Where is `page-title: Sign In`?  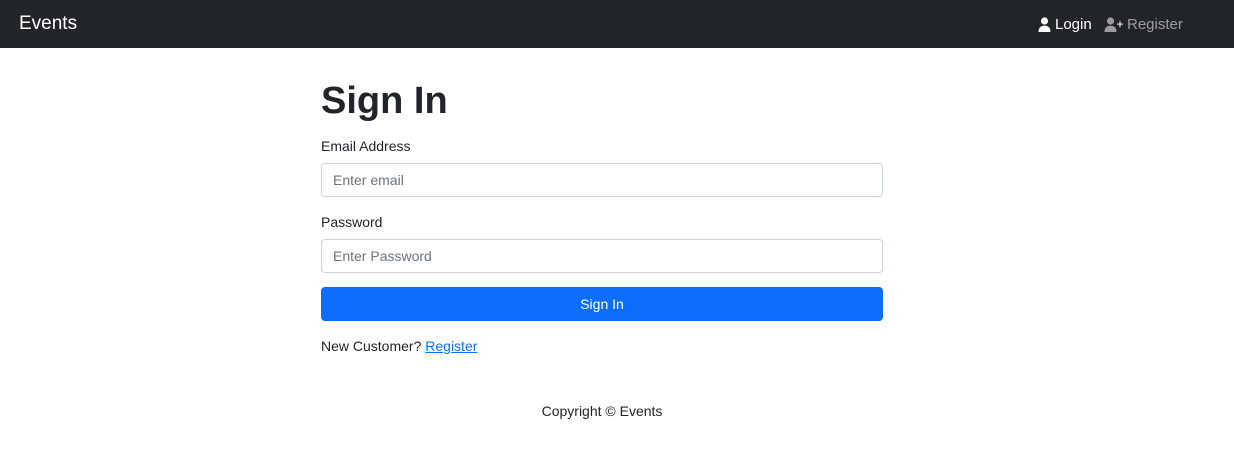
page-title: Sign In is located at coordinates (384, 101).